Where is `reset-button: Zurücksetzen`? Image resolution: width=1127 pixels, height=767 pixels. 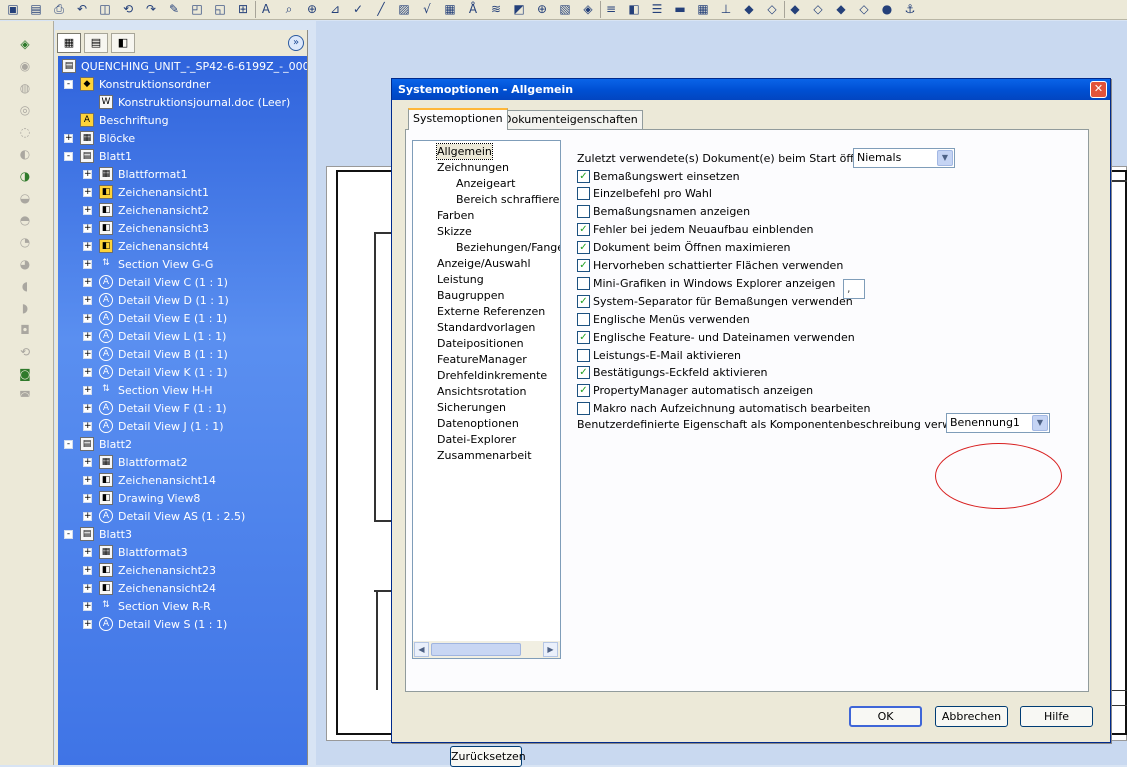
reset-button: Zurücksetzen is located at coordinates (488, 756).